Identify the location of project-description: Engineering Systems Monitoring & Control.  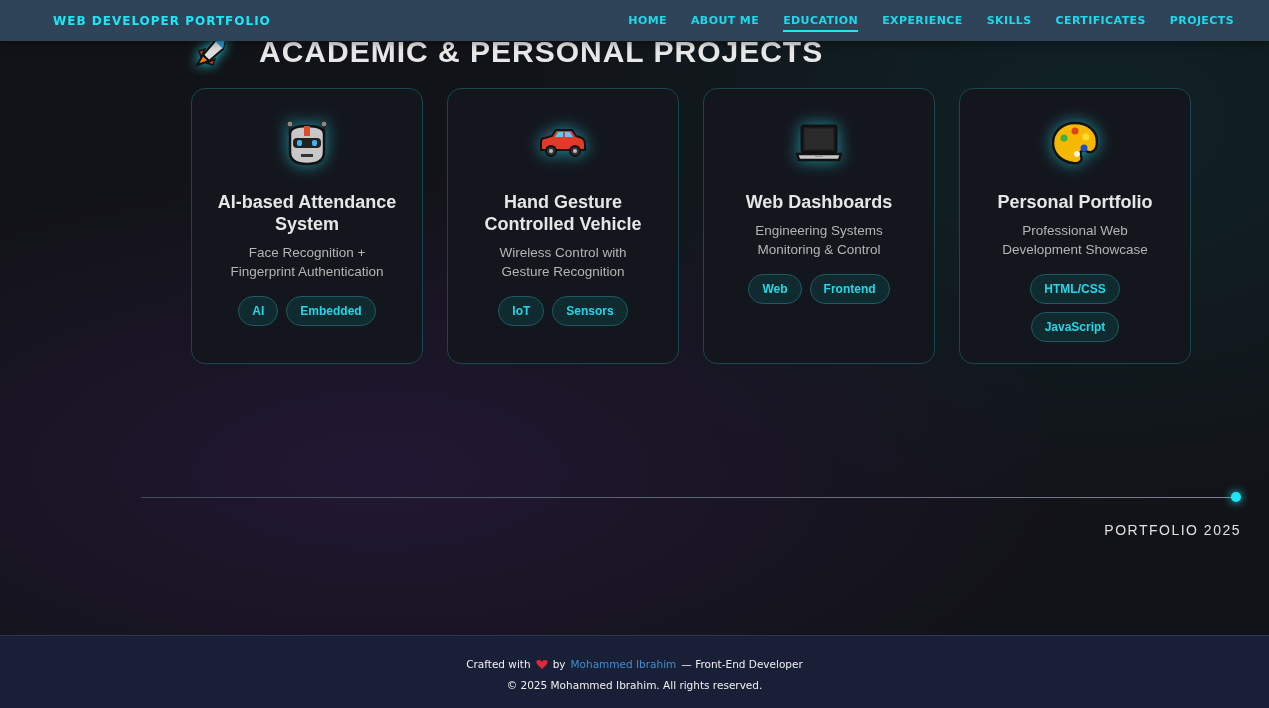
(819, 240).